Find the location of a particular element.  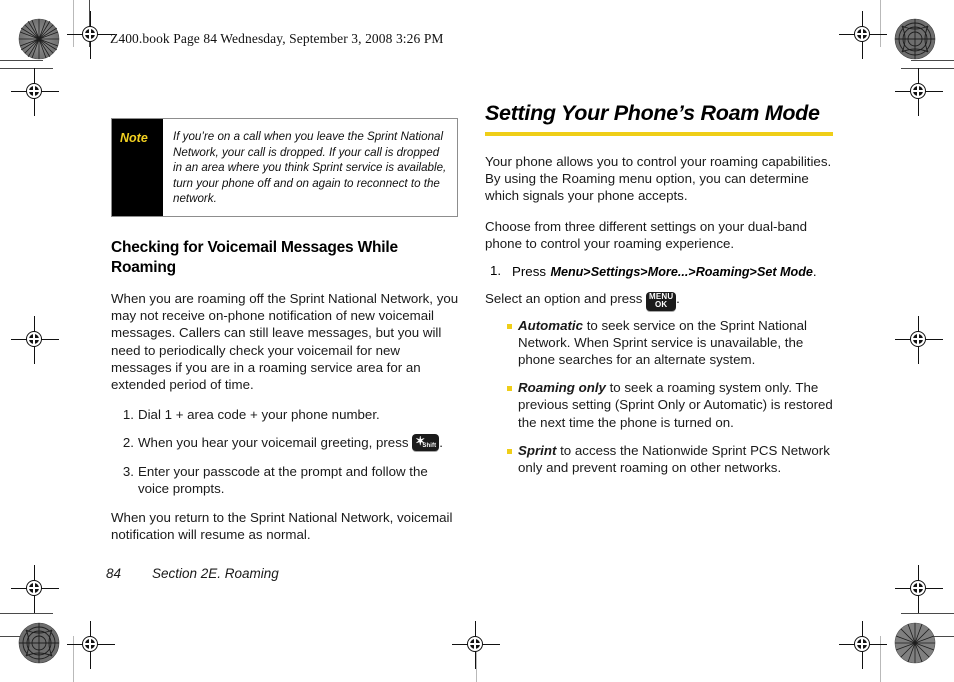

footer-page-number: 84 is located at coordinates (114, 573).